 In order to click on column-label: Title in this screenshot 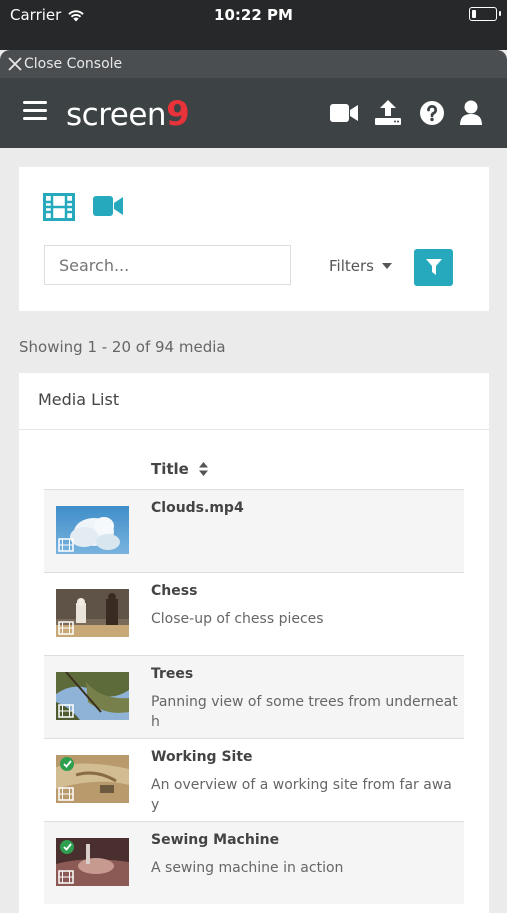, I will do `click(170, 469)`.